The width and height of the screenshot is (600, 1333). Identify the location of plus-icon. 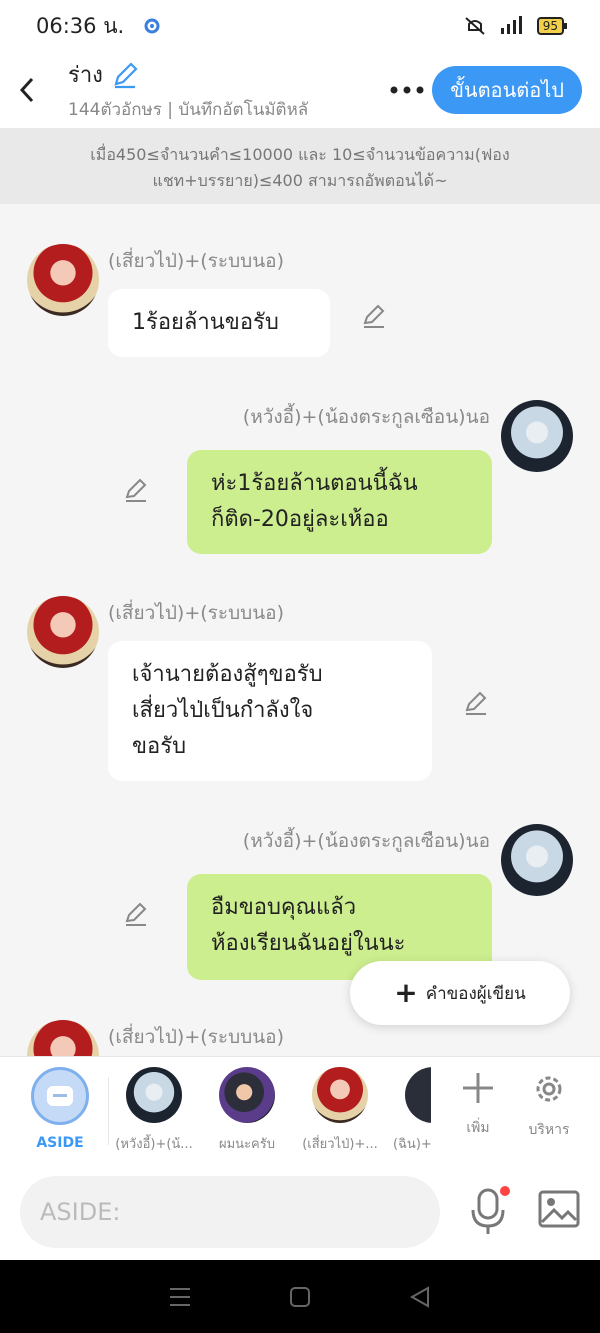
(478, 1088).